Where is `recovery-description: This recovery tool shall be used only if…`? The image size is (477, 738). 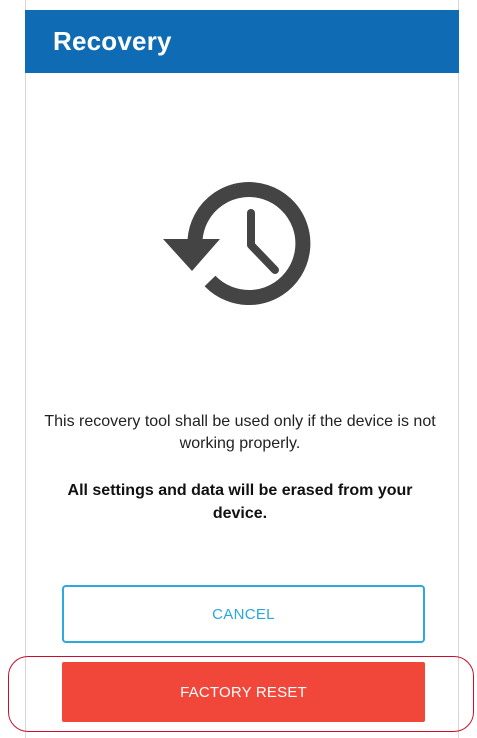 recovery-description: This recovery tool shall be used only if… is located at coordinates (240, 432).